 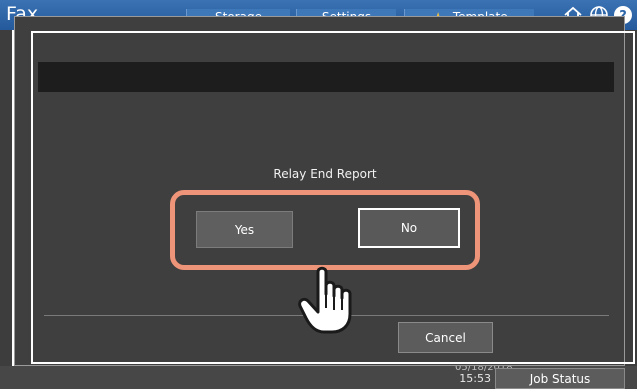 What do you see at coordinates (326, 77) in the screenshot?
I see `message-bar` at bounding box center [326, 77].